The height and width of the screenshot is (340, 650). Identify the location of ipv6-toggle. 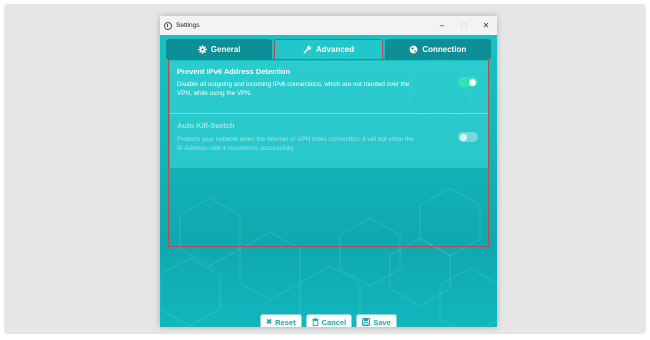
(468, 82).